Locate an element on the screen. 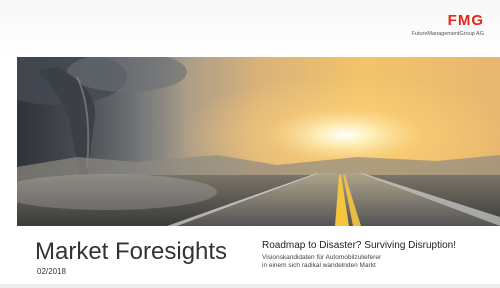 The image size is (500, 288). company-logo: FMG FutureManagementGroup AG is located at coordinates (448, 25).